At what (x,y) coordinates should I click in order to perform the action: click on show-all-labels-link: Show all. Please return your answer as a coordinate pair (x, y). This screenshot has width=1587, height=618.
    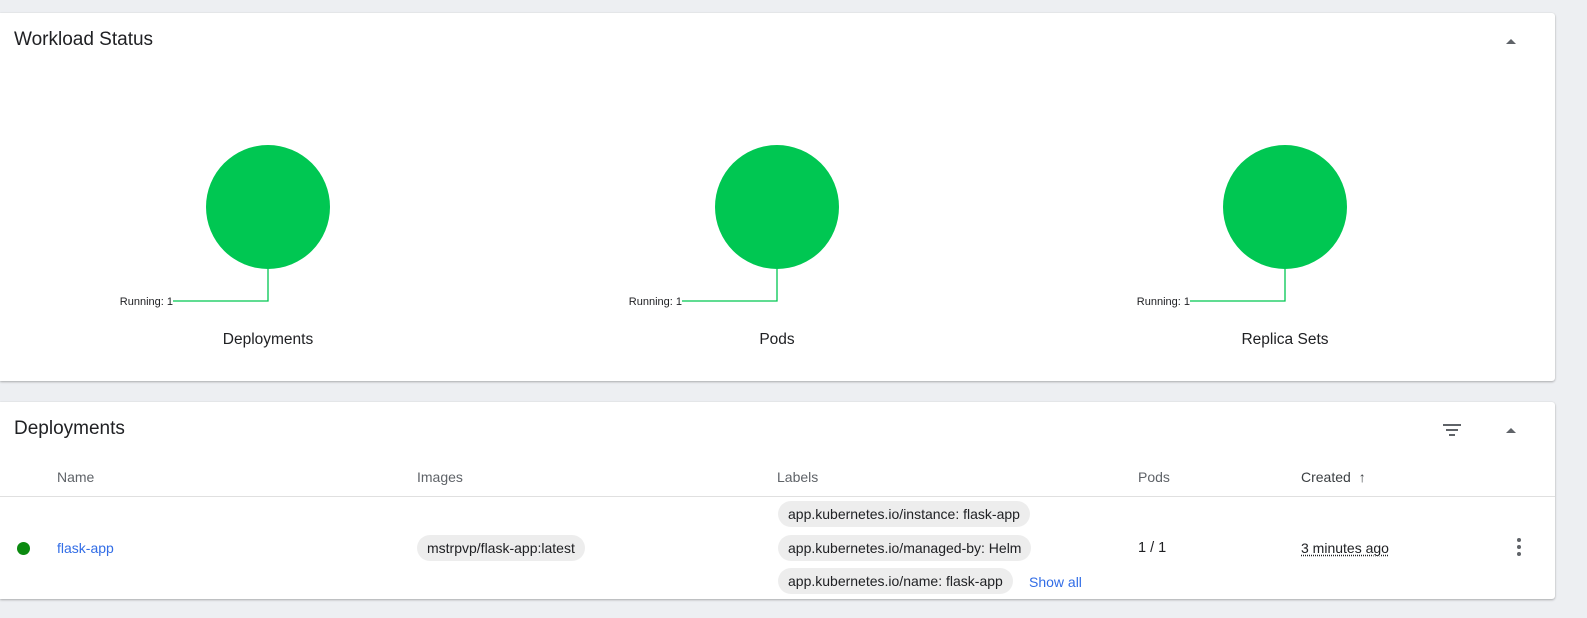
    Looking at the image, I should click on (1055, 582).